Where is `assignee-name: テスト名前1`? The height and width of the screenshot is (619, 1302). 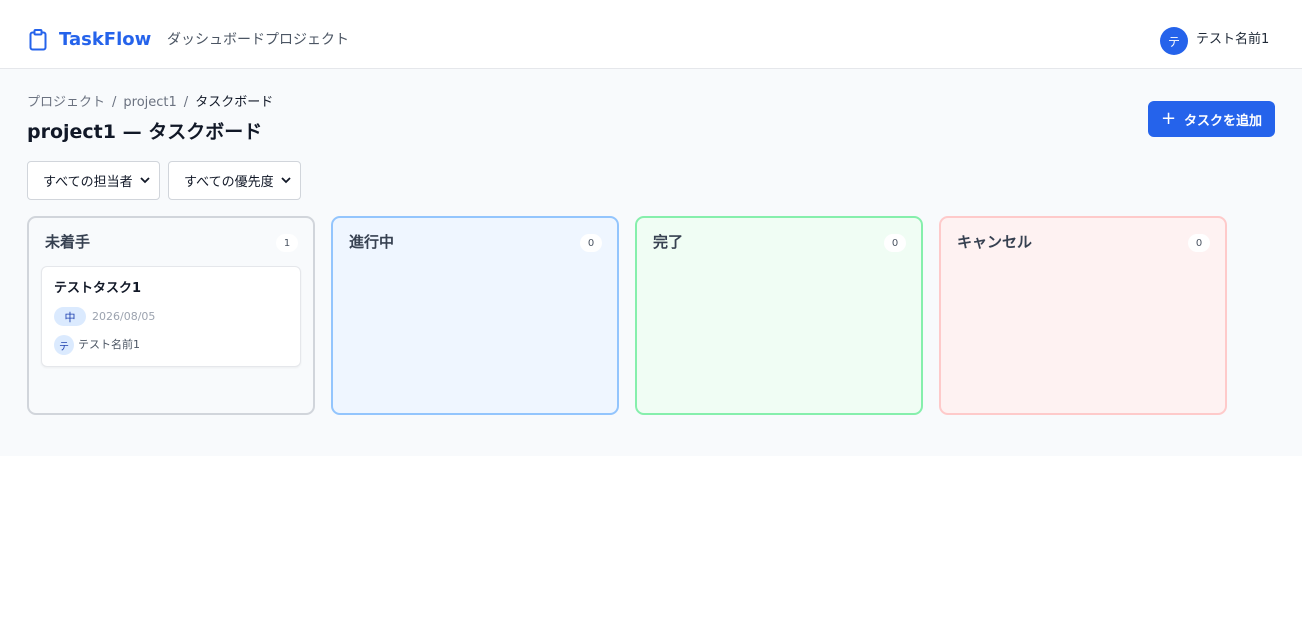 assignee-name: テスト名前1 is located at coordinates (109, 344).